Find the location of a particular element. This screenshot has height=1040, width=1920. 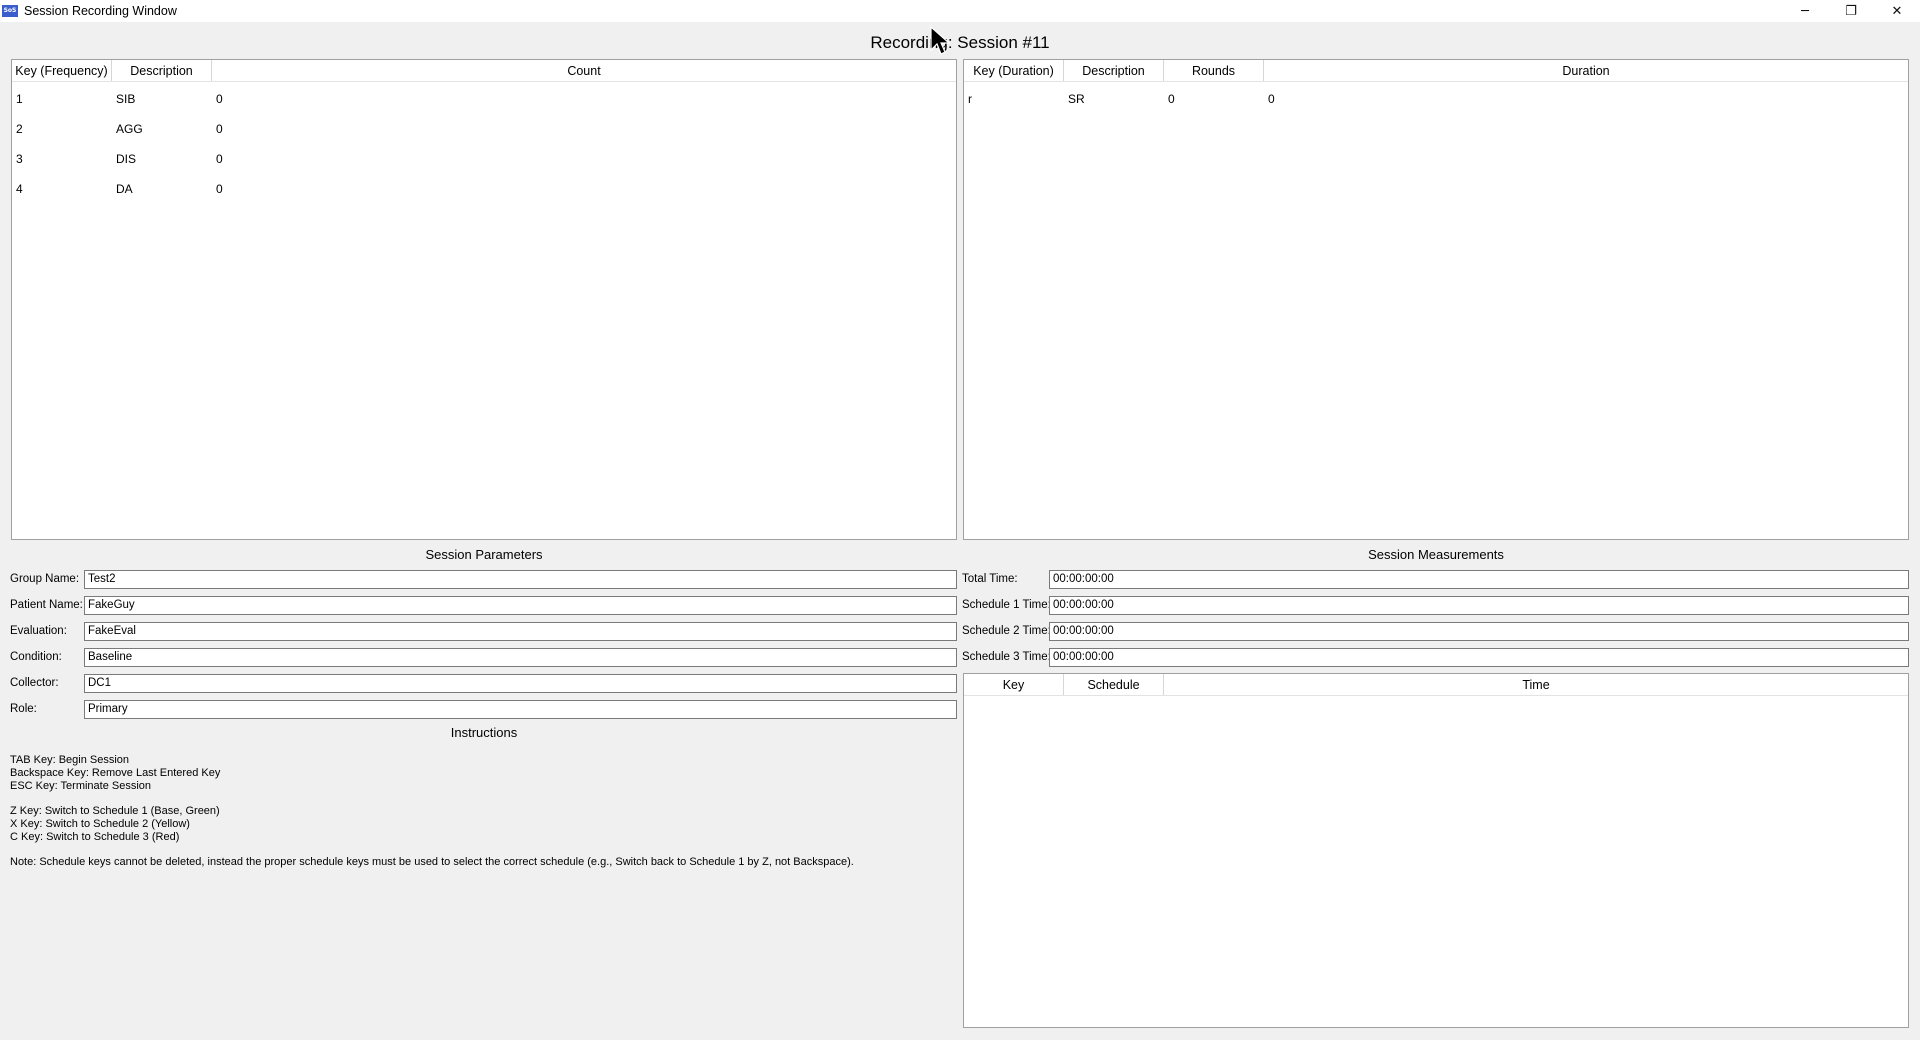

schedule-3-time-field: 00:00:00:00 is located at coordinates (1479, 657).